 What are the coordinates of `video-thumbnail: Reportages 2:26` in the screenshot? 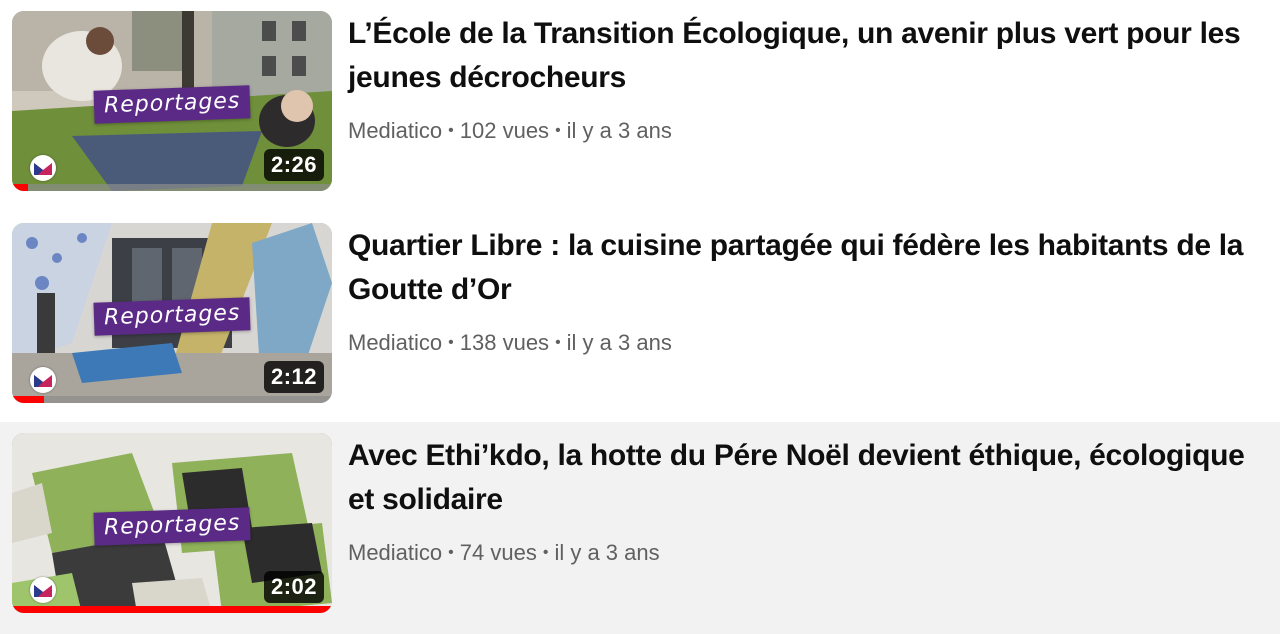 It's located at (172, 101).